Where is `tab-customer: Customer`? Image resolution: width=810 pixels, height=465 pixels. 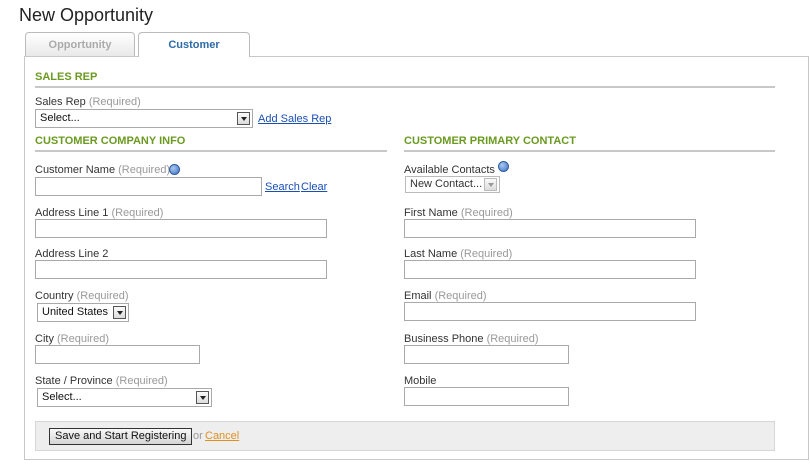 tab-customer: Customer is located at coordinates (194, 44).